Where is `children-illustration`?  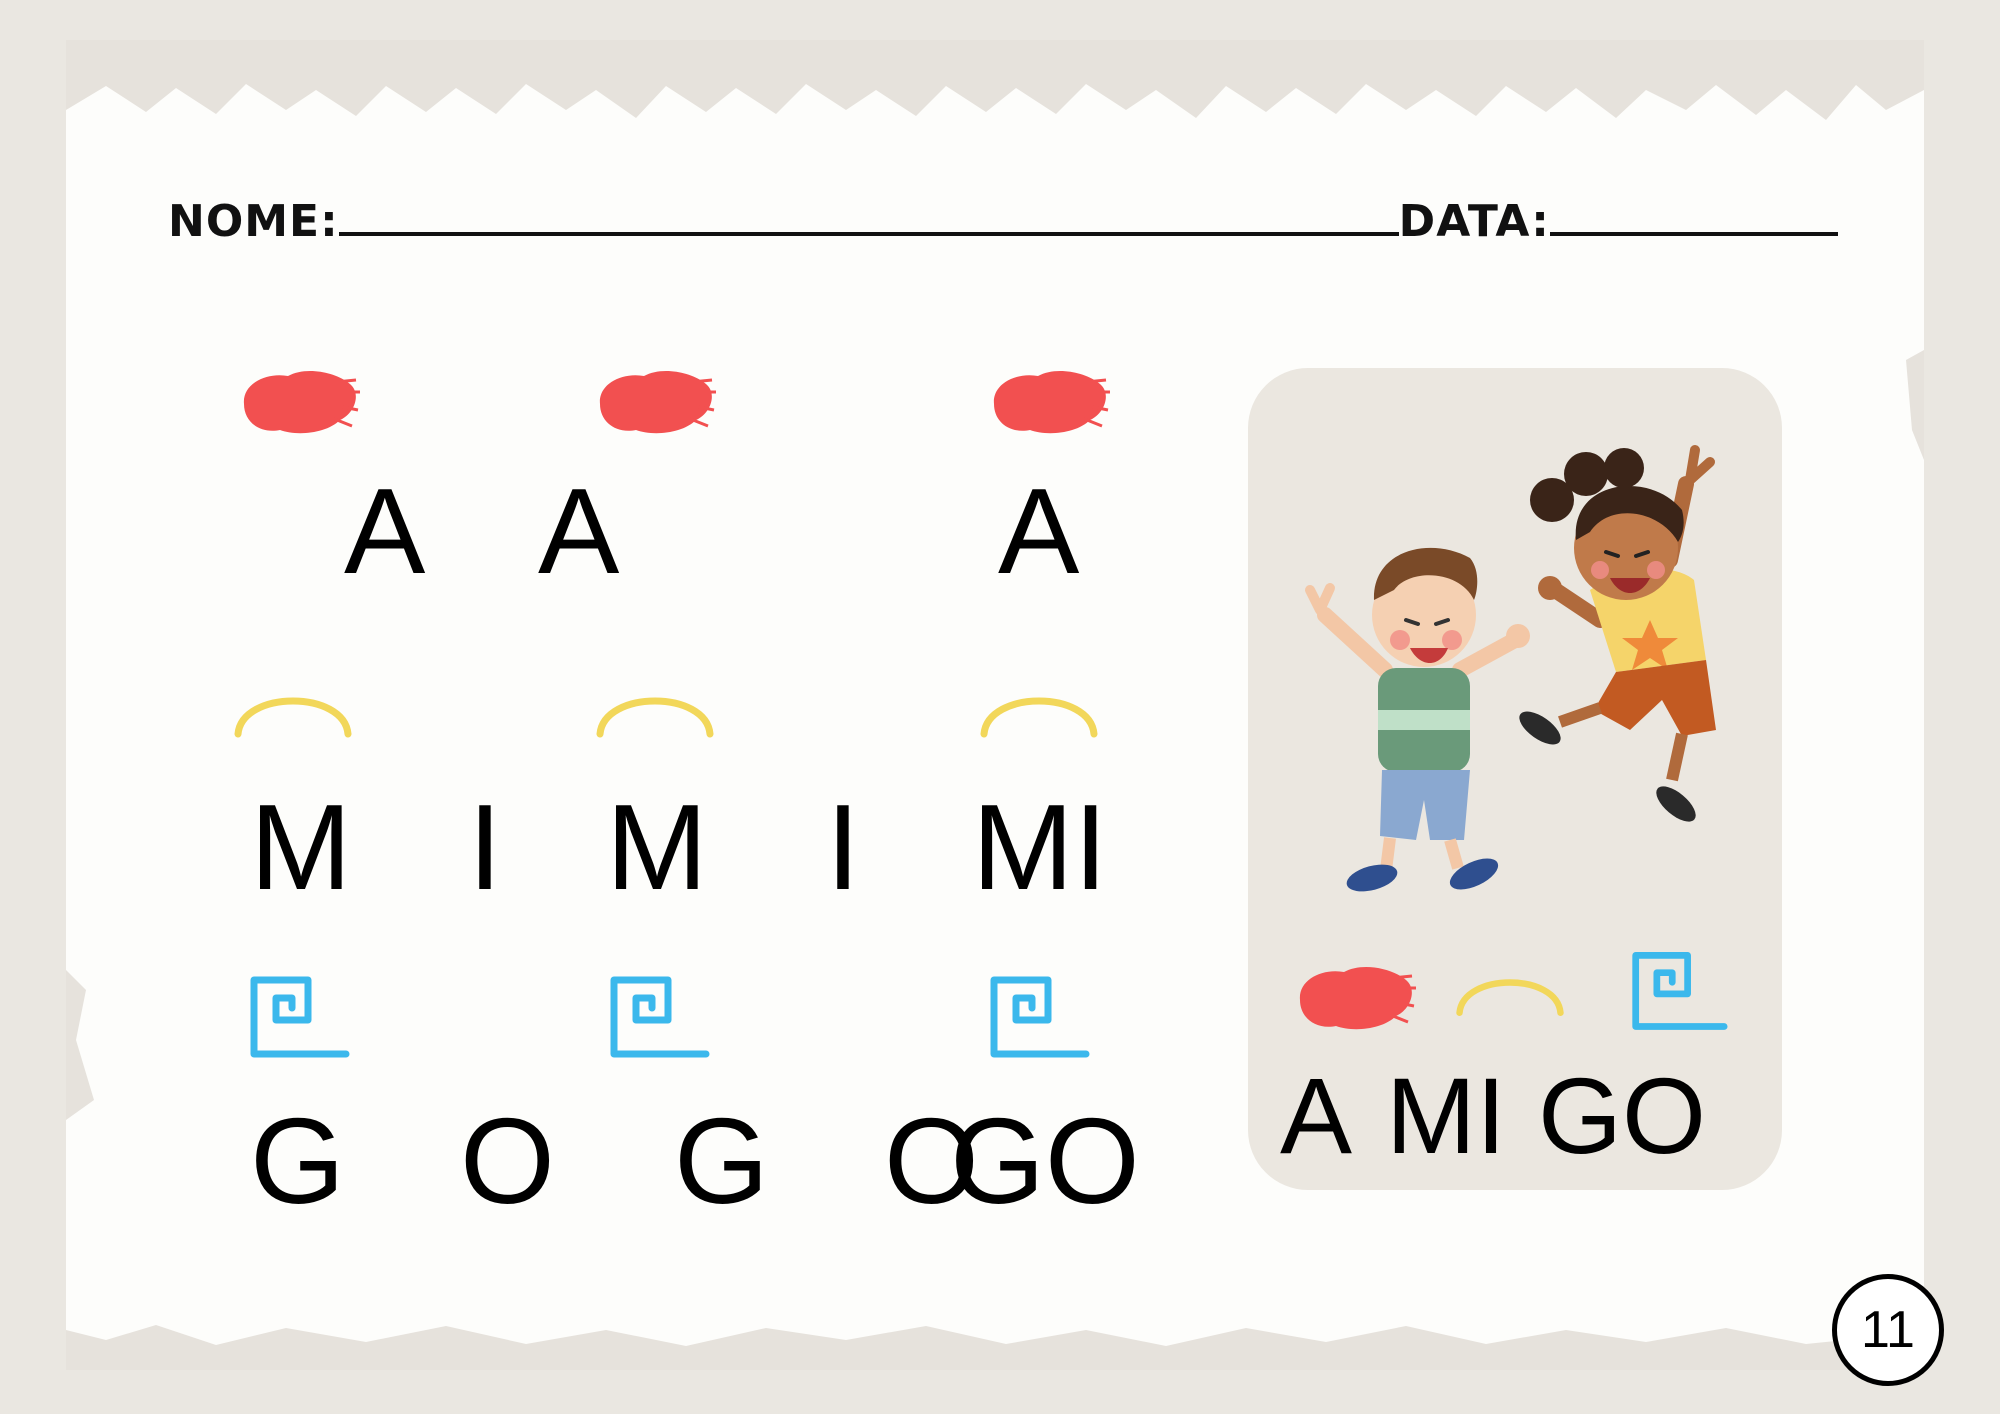 children-illustration is located at coordinates (1510, 668).